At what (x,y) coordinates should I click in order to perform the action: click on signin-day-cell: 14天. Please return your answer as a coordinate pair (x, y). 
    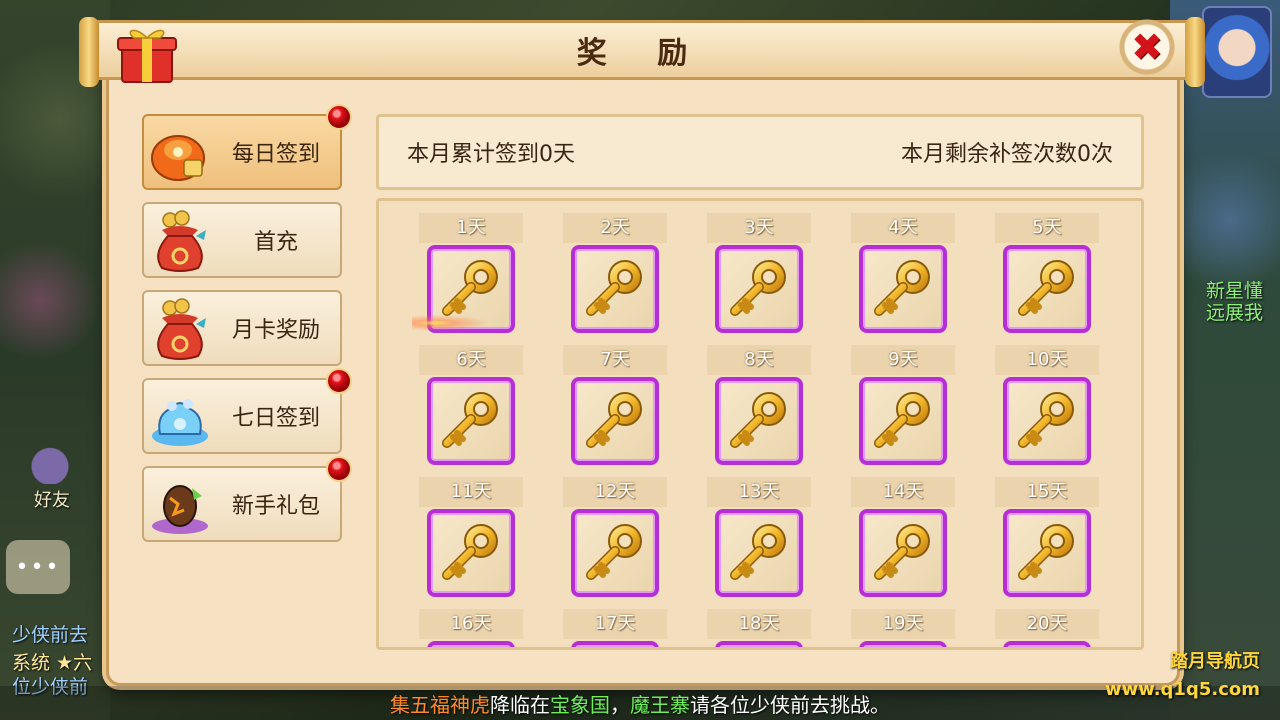
    Looking at the image, I should click on (903, 542).